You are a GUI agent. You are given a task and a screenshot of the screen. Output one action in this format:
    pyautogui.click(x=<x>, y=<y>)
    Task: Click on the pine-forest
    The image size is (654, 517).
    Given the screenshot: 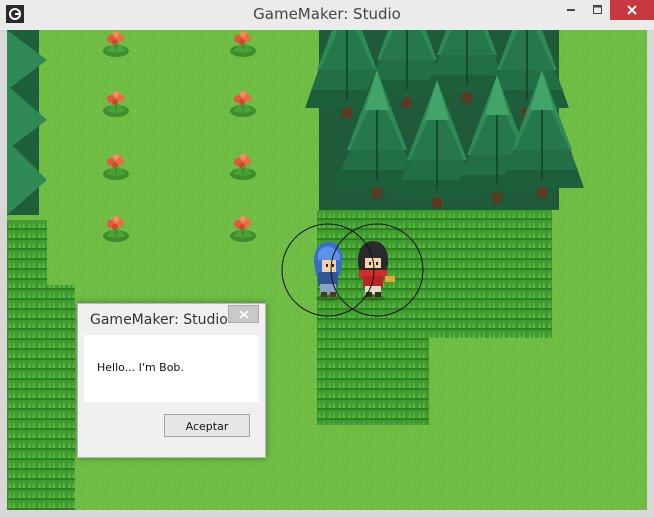 What is the action you would take?
    pyautogui.click(x=444, y=120)
    